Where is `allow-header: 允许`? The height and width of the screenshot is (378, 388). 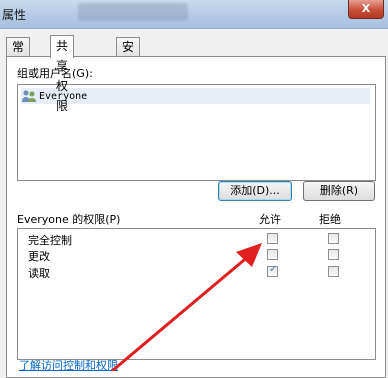 allow-header: 允许 is located at coordinates (270, 219).